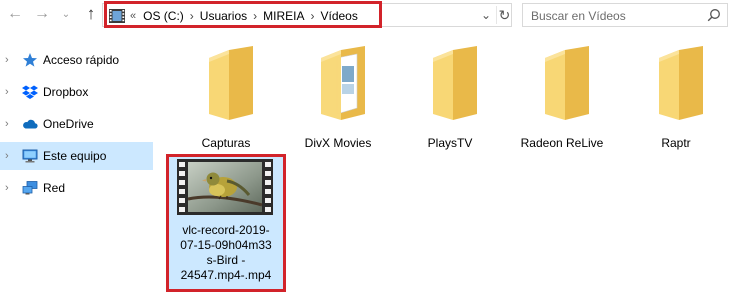  I want to click on folder-item: Raptr, so click(676, 96).